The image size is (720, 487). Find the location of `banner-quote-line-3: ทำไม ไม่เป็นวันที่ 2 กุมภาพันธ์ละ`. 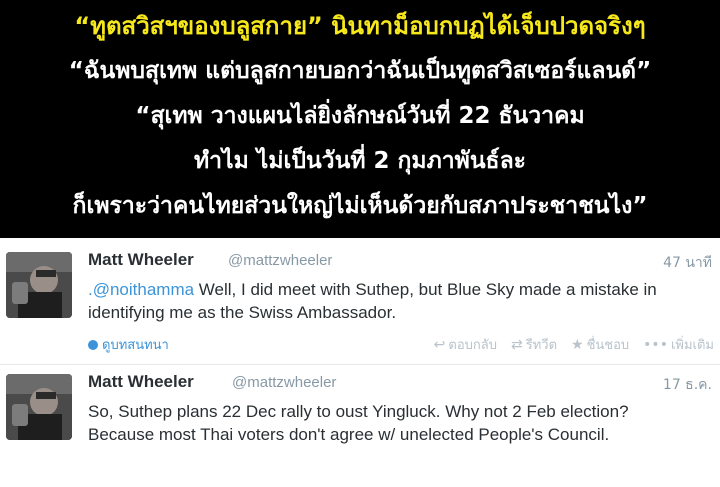

banner-quote-line-3: ทำไม ไม่เป็นวันที่ 2 กุมภาพันธ์ละ is located at coordinates (360, 161).